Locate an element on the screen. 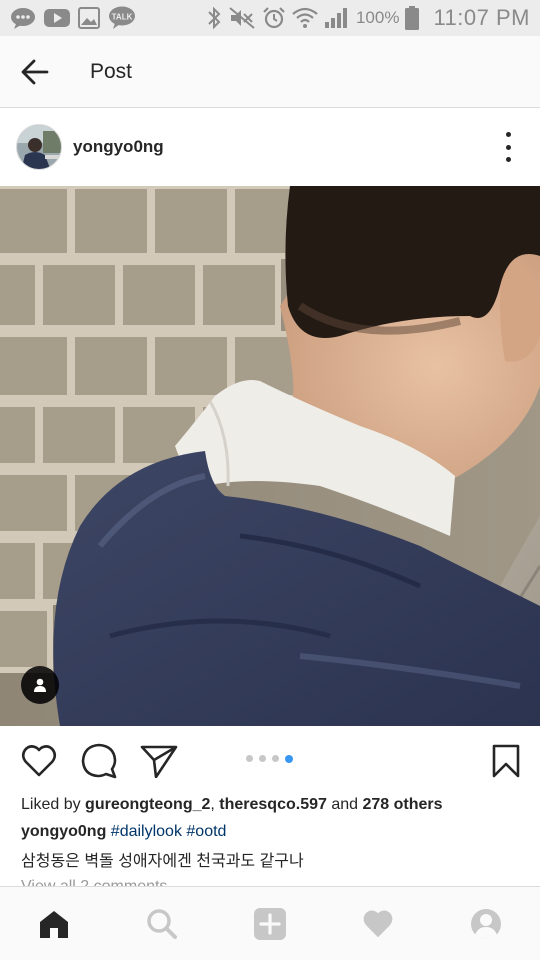 The height and width of the screenshot is (960, 540). nav-search is located at coordinates (162, 924).